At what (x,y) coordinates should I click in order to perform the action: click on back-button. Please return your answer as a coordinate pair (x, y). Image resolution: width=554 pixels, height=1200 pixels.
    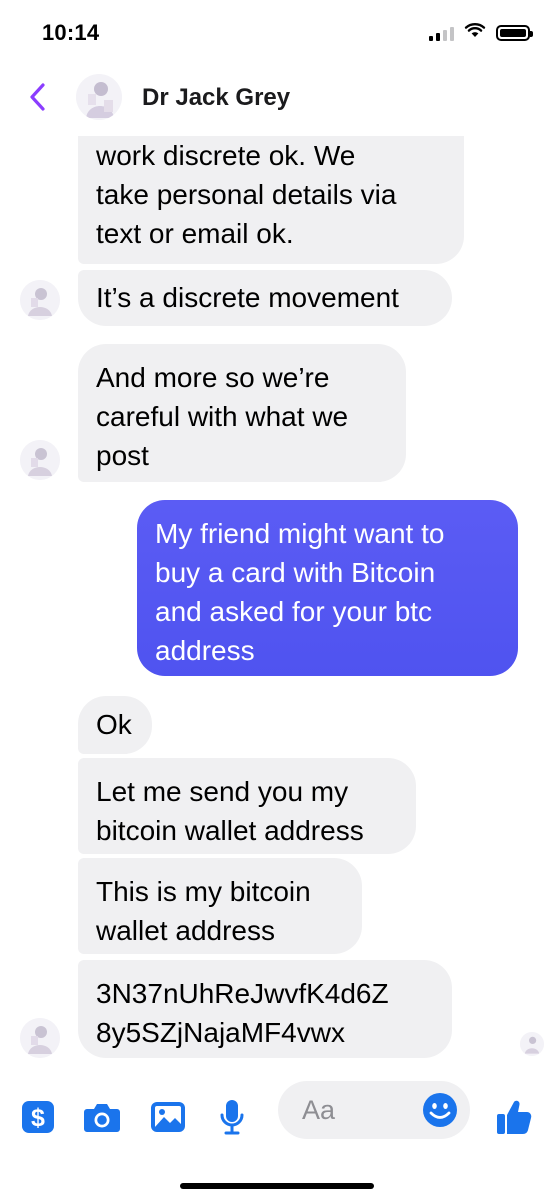
    Looking at the image, I should click on (37, 97).